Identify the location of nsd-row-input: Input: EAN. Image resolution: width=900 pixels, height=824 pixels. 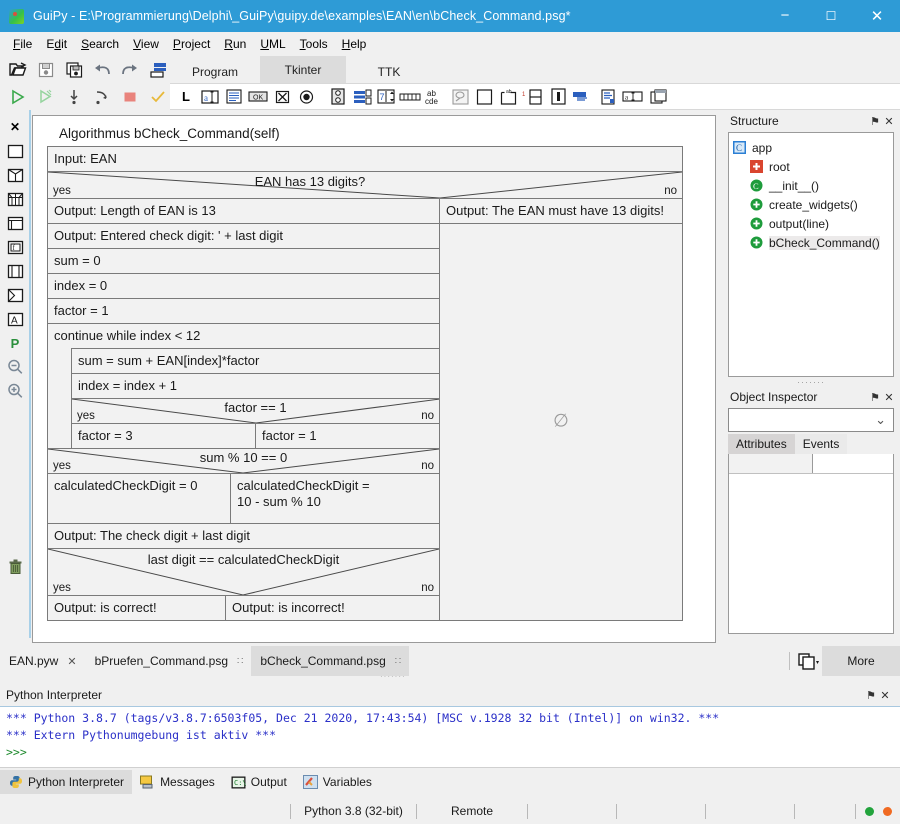
(365, 159).